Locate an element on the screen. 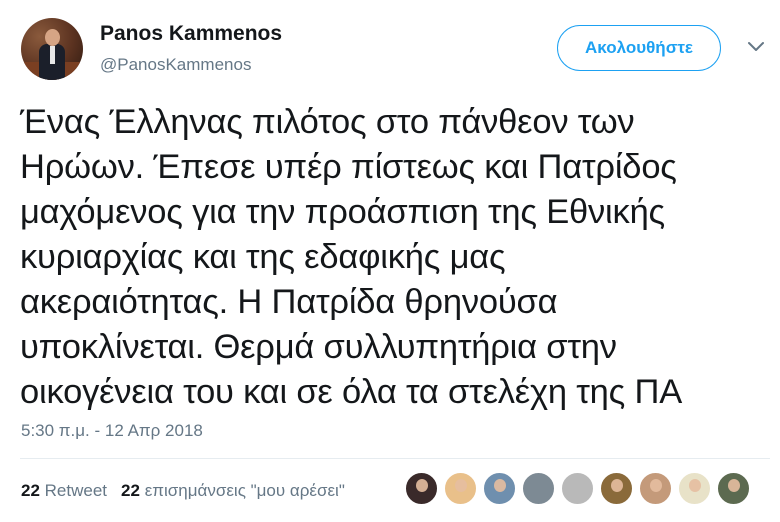  likes-label: επισημάνσεις "μου αρέσει" is located at coordinates (244, 490).